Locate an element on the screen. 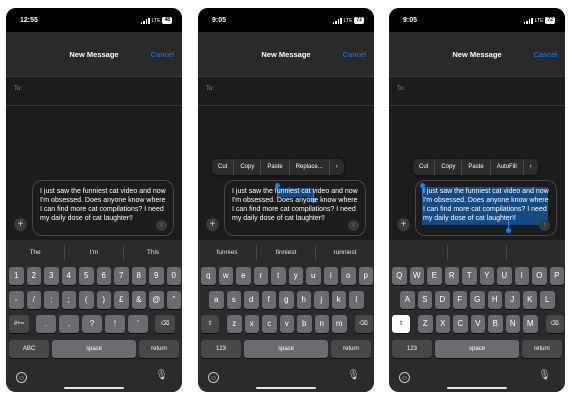  key-b: B is located at coordinates (495, 324).